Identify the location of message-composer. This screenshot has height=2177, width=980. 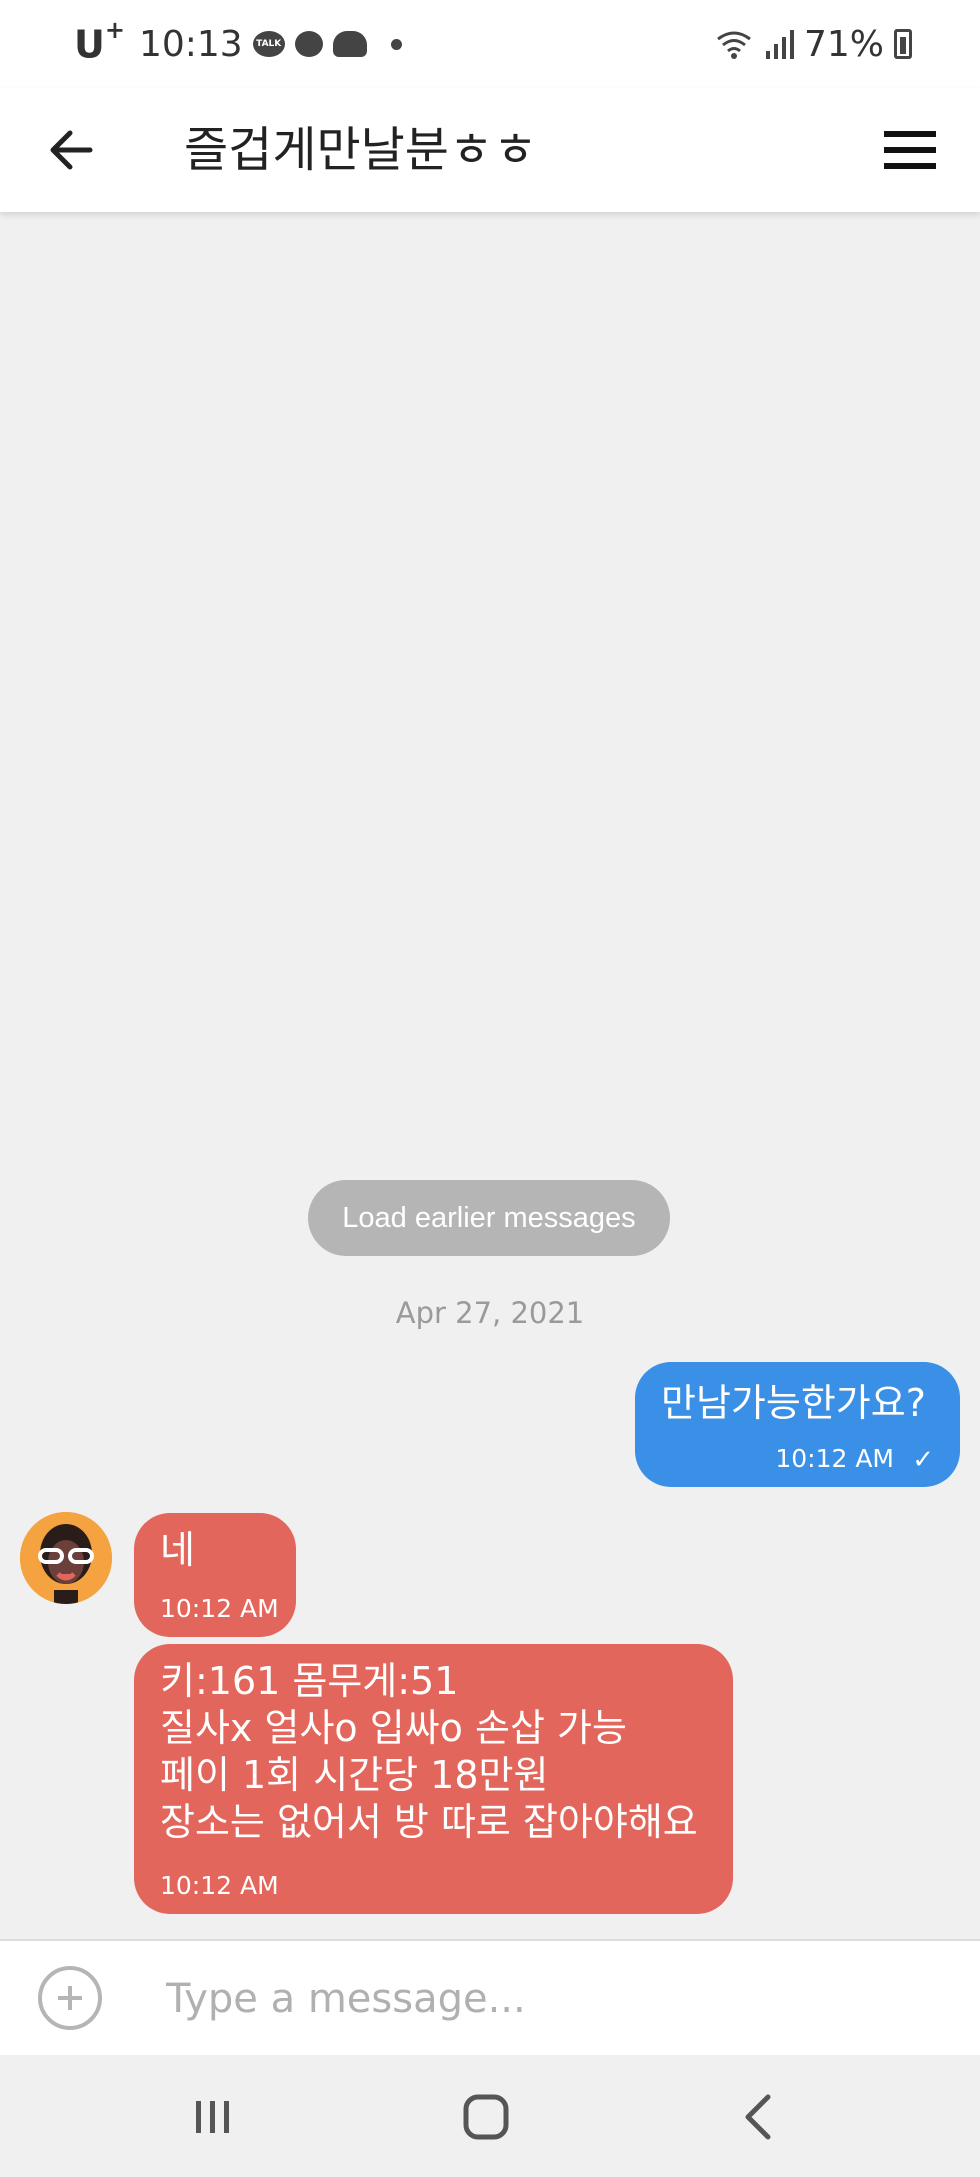
(490, 1997).